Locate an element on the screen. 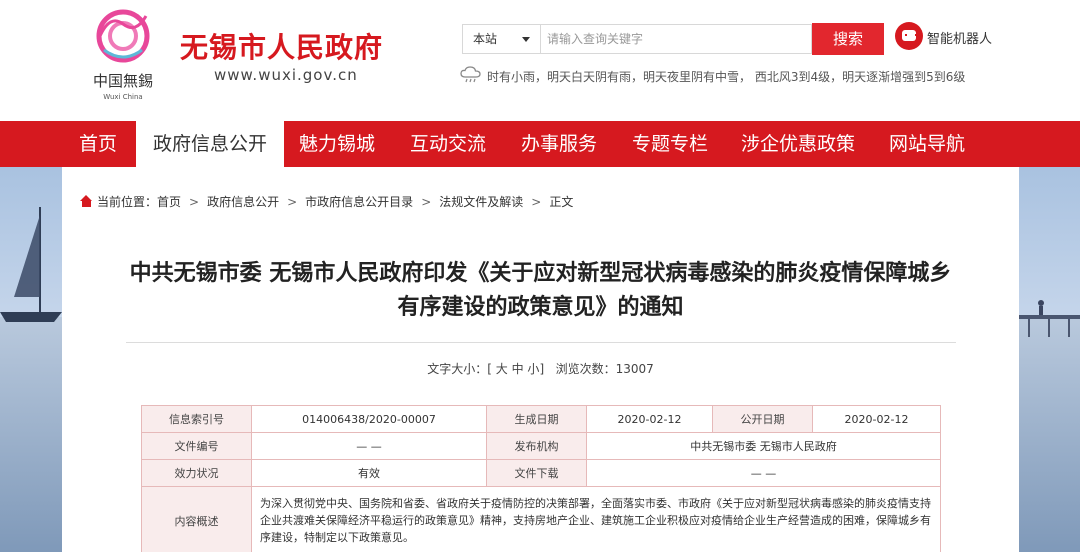  site-domain: www.wuxi.gov.cn is located at coordinates (286, 75).